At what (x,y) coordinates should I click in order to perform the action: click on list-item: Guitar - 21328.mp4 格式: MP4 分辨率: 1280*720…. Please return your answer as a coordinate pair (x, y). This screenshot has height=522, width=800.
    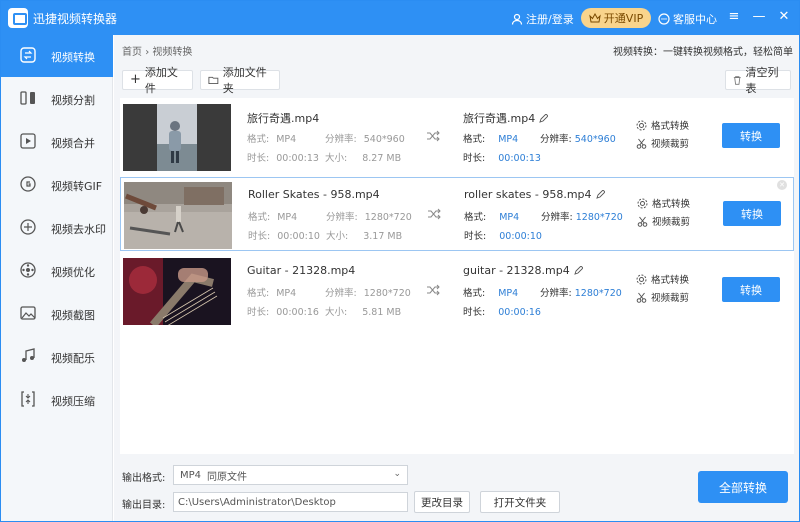
    Looking at the image, I should click on (457, 291).